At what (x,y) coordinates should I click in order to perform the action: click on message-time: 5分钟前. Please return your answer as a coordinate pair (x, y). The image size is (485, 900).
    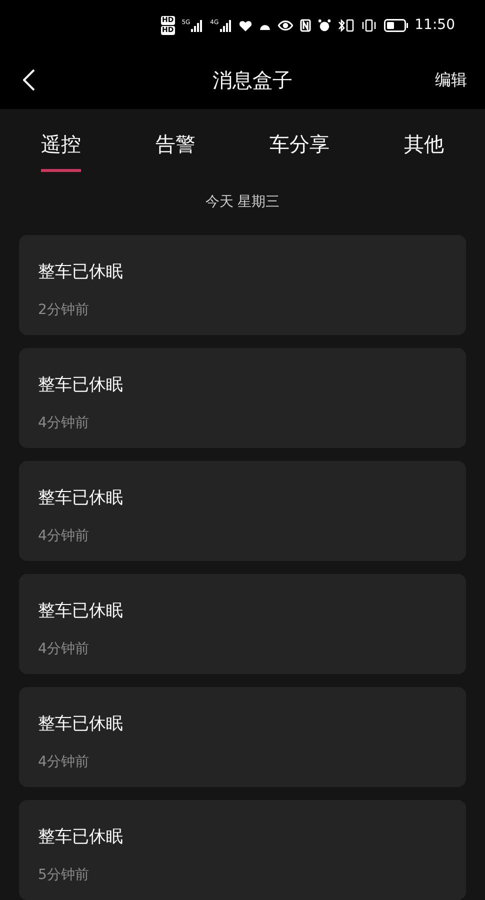
    Looking at the image, I should click on (64, 875).